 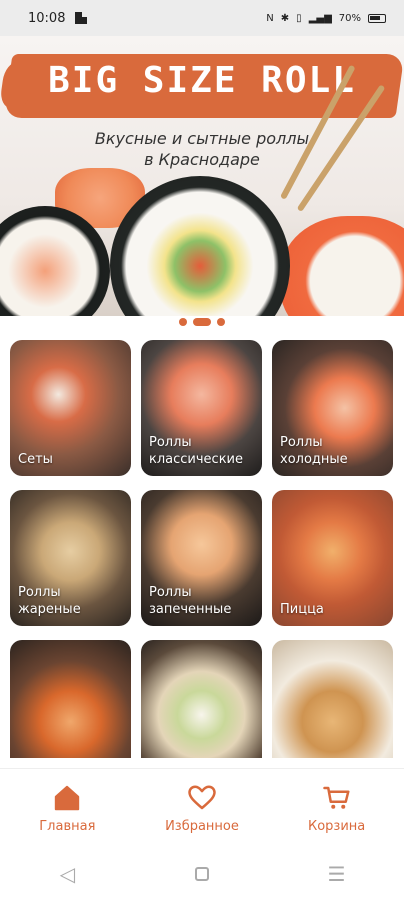 I want to click on nav-home: Главная, so click(x=67, y=808).